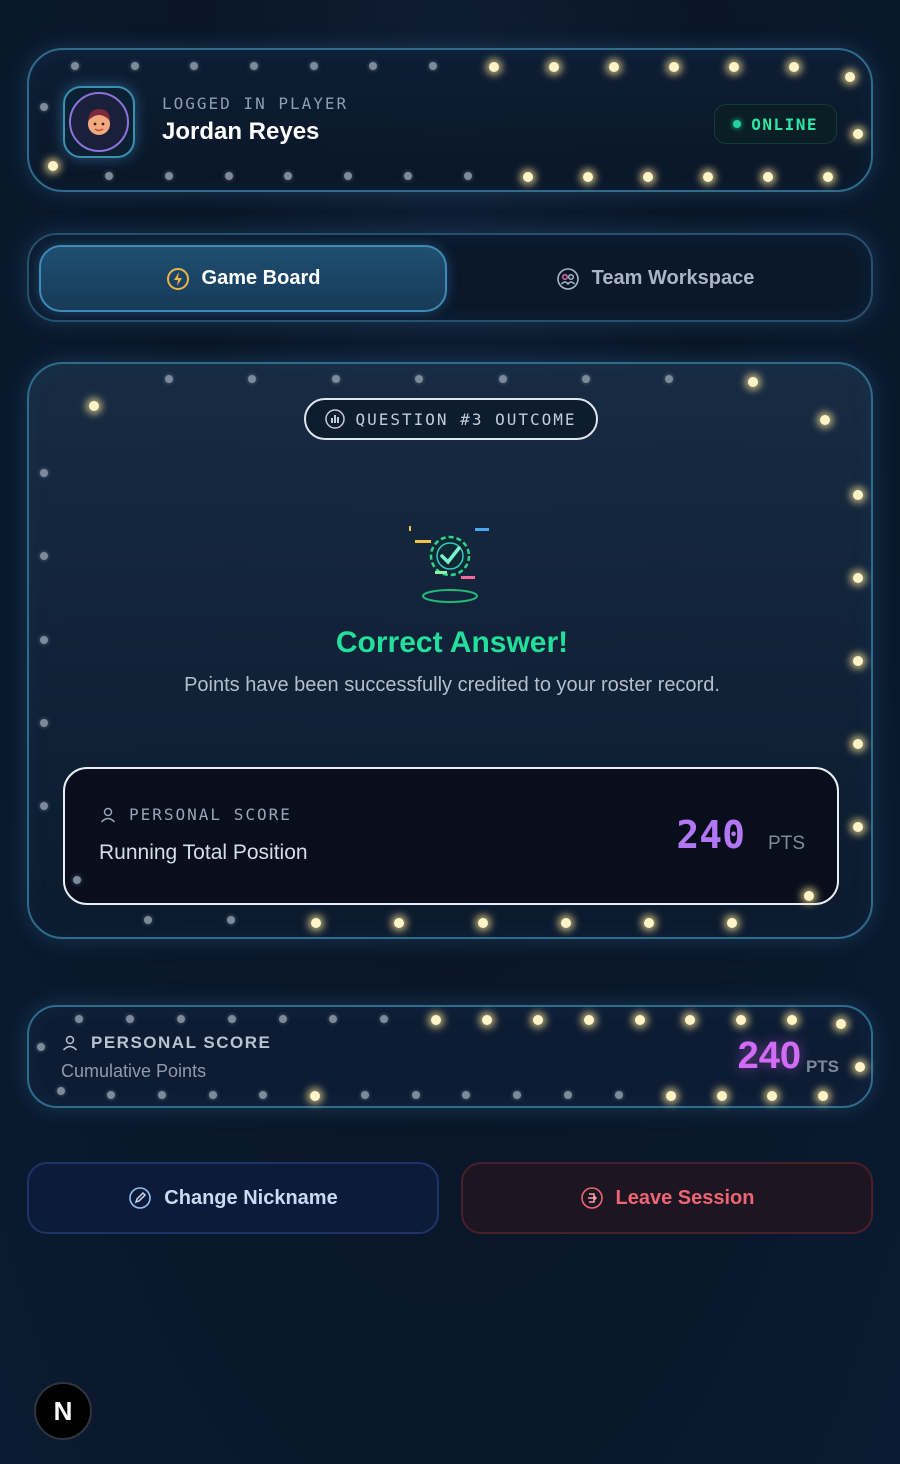 This screenshot has height=1464, width=900. Describe the element at coordinates (466, 419) in the screenshot. I see `question-label: QUESTION #3 OUTCOME` at that location.